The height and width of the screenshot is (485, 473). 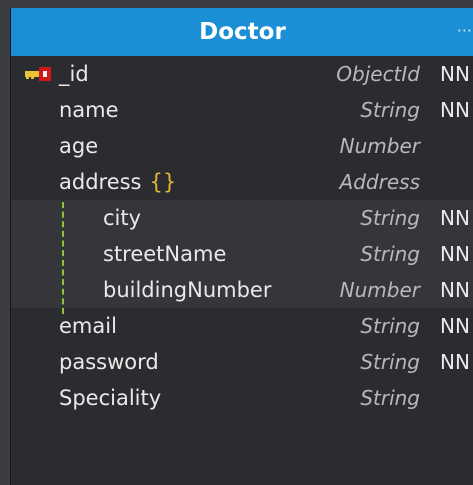 What do you see at coordinates (242, 254) in the screenshot?
I see `field-row-streetname: streetName String NN` at bounding box center [242, 254].